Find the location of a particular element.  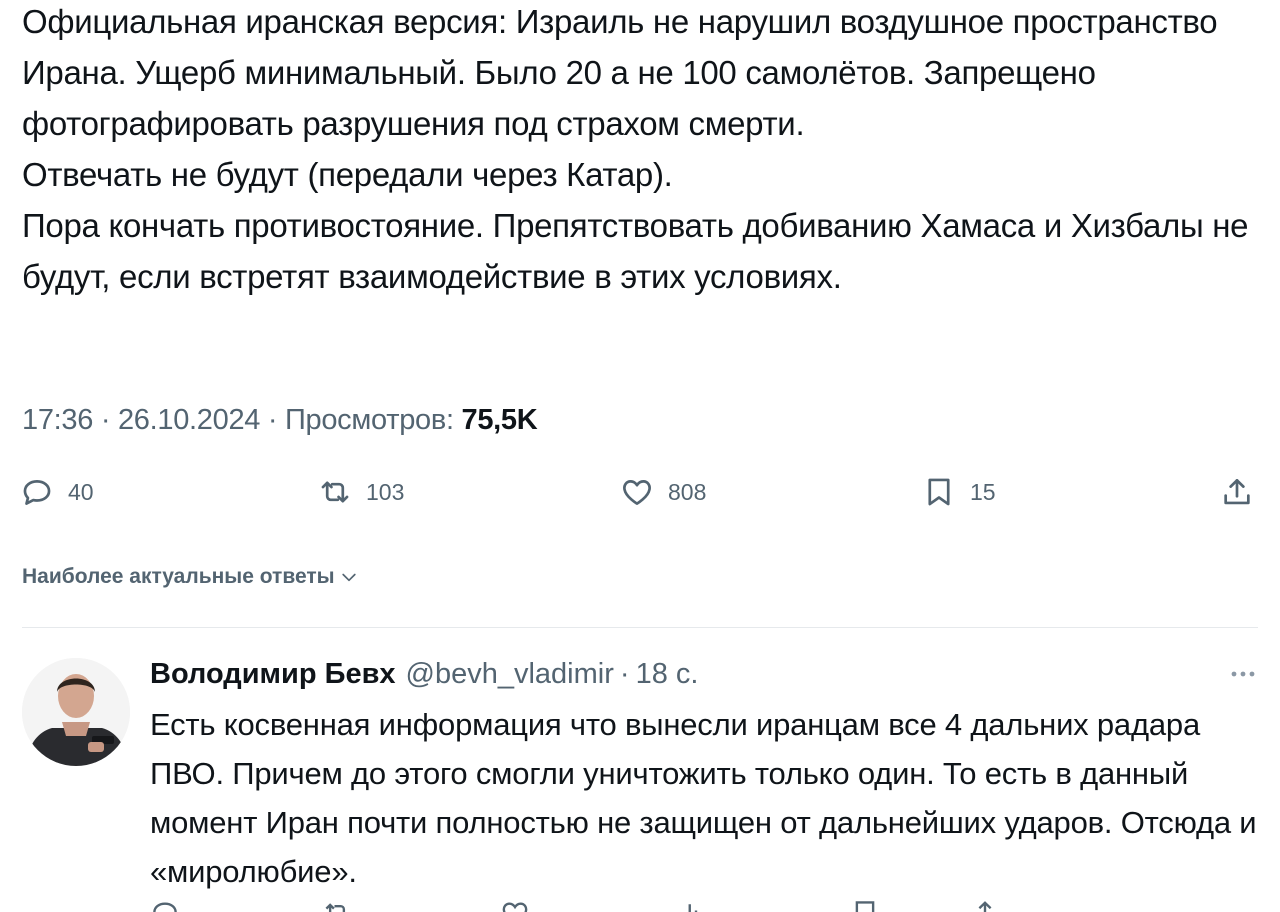

avatar is located at coordinates (76, 712).